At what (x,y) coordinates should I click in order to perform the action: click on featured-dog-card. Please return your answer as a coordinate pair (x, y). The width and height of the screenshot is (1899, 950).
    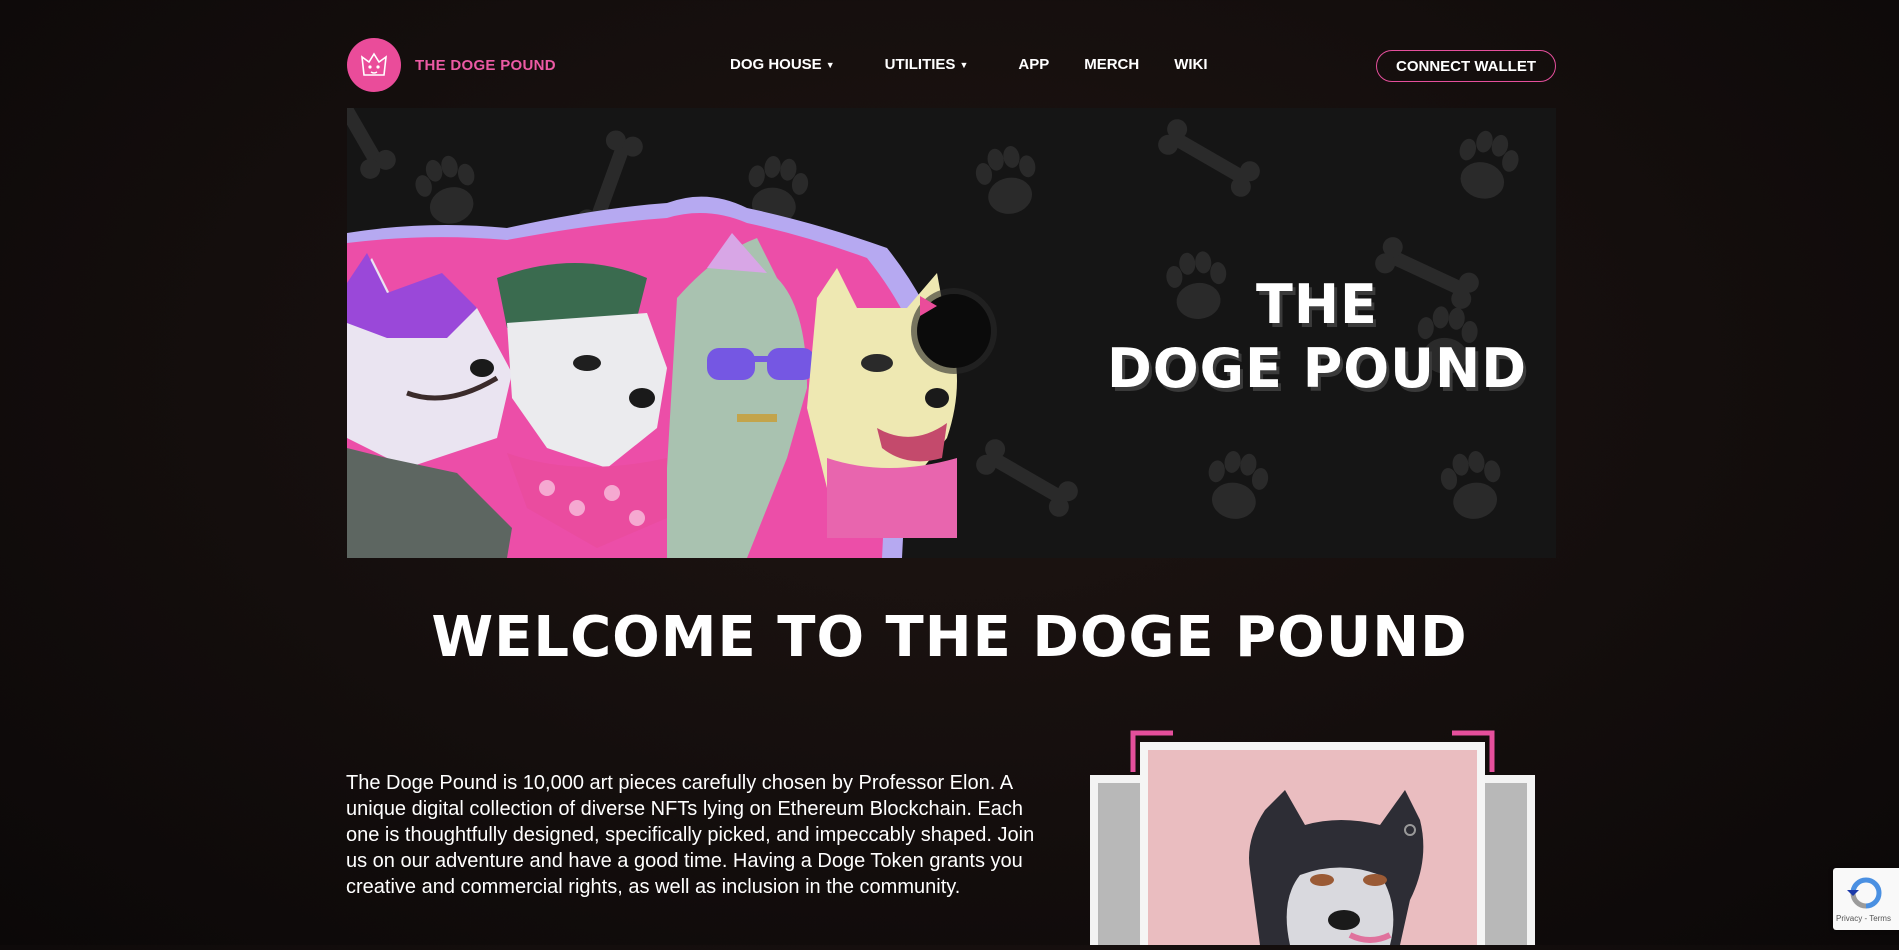
    Looking at the image, I should click on (1315, 840).